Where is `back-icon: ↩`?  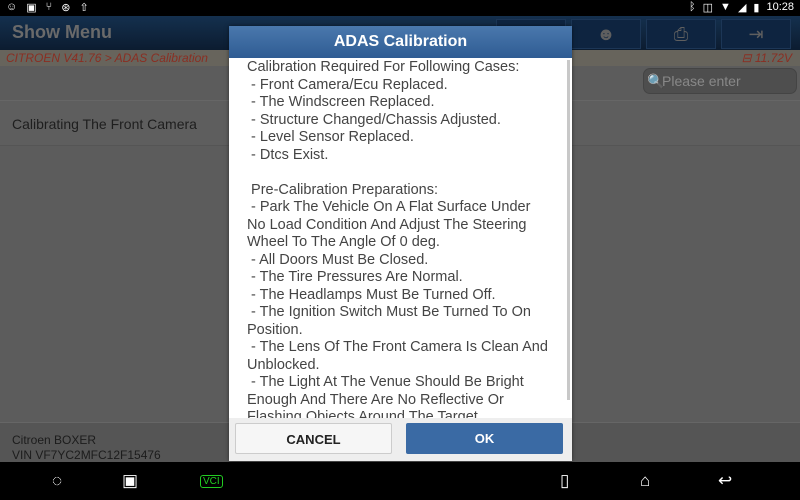 back-icon: ↩ is located at coordinates (725, 481).